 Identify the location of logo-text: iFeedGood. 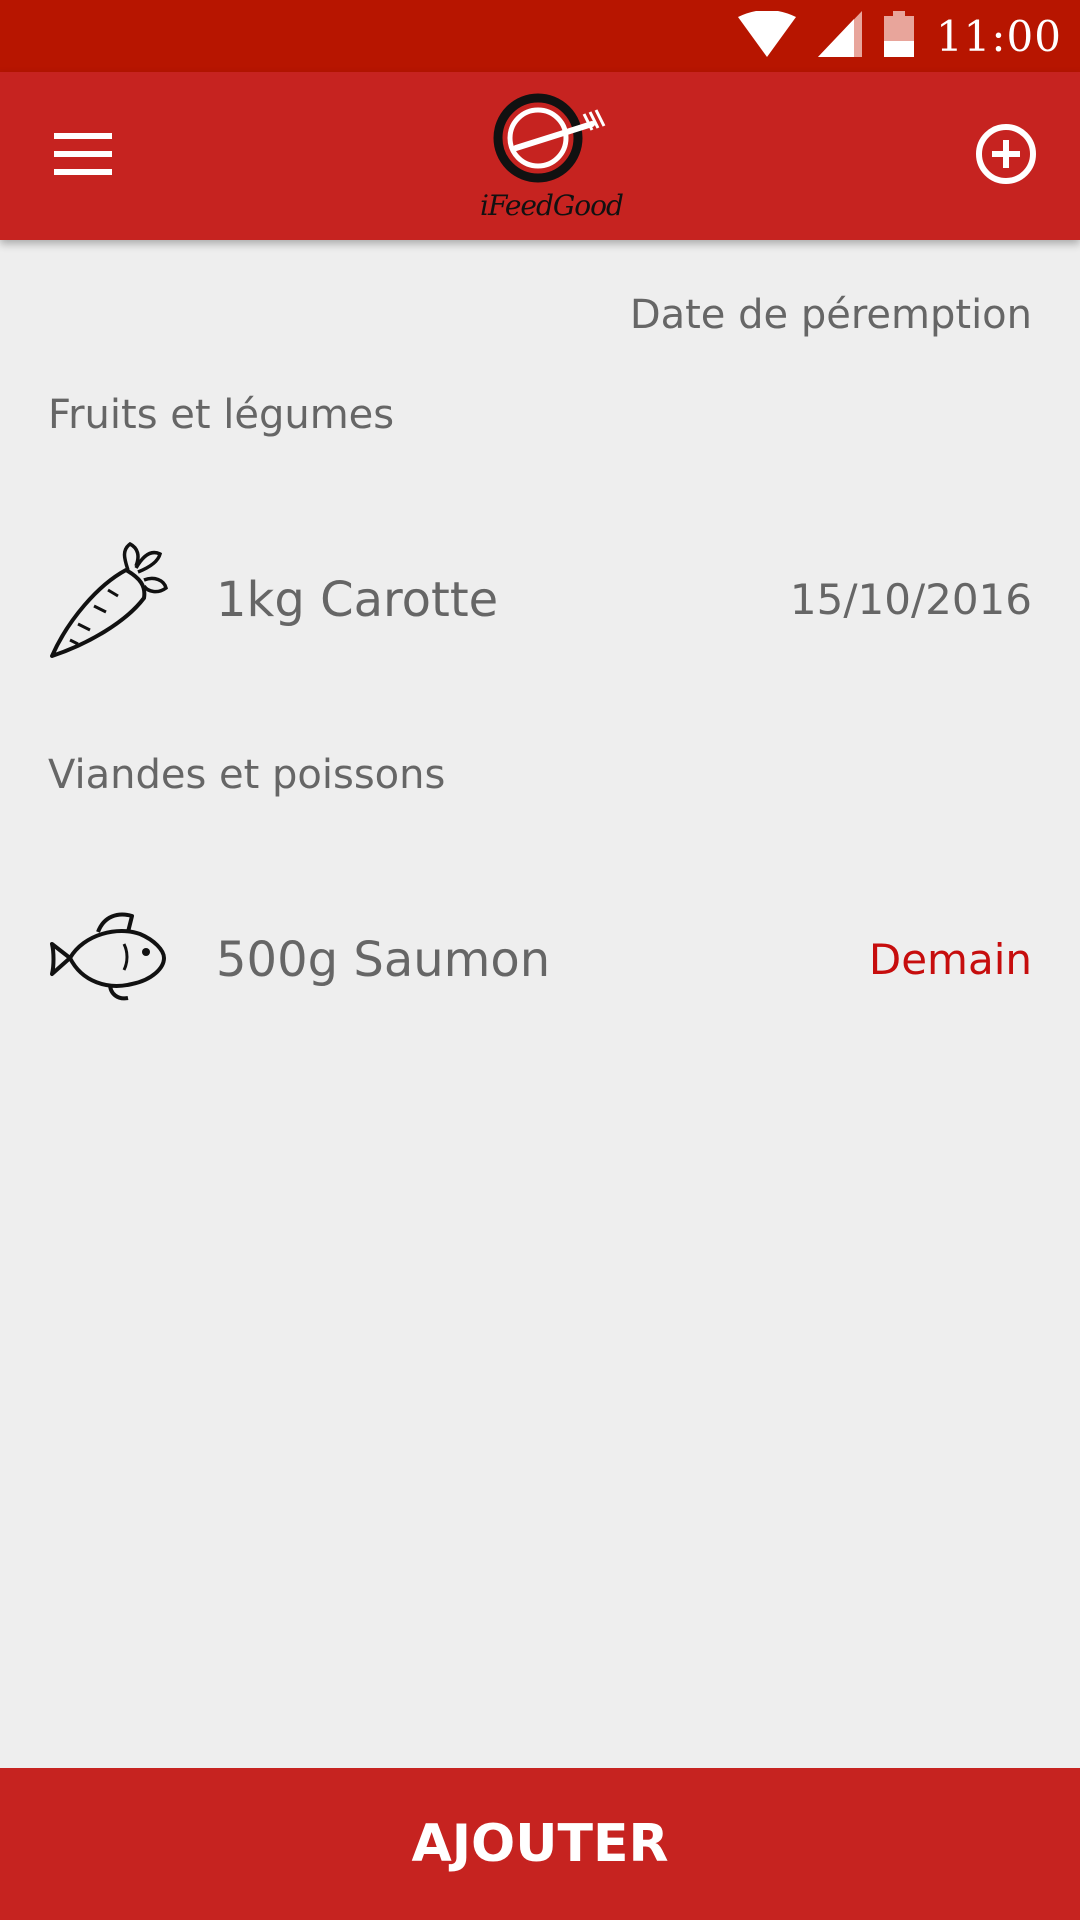
(552, 205).